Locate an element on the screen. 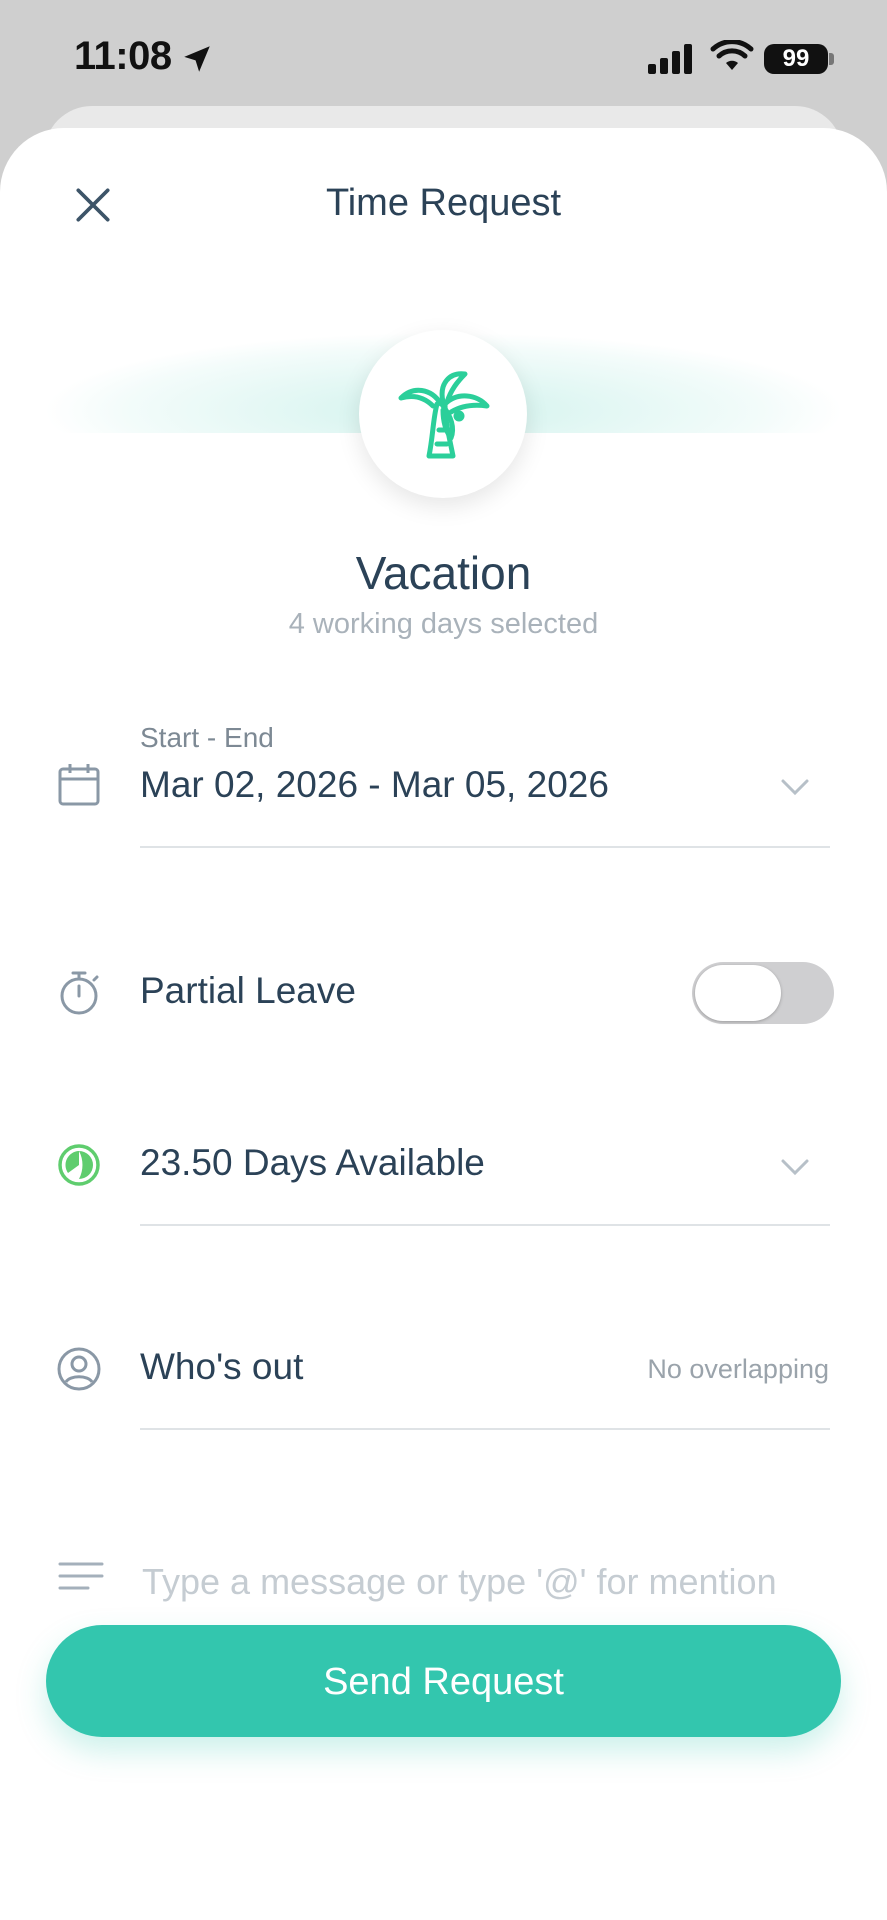  leave-type-summary: 4 working days selected is located at coordinates (443, 624).